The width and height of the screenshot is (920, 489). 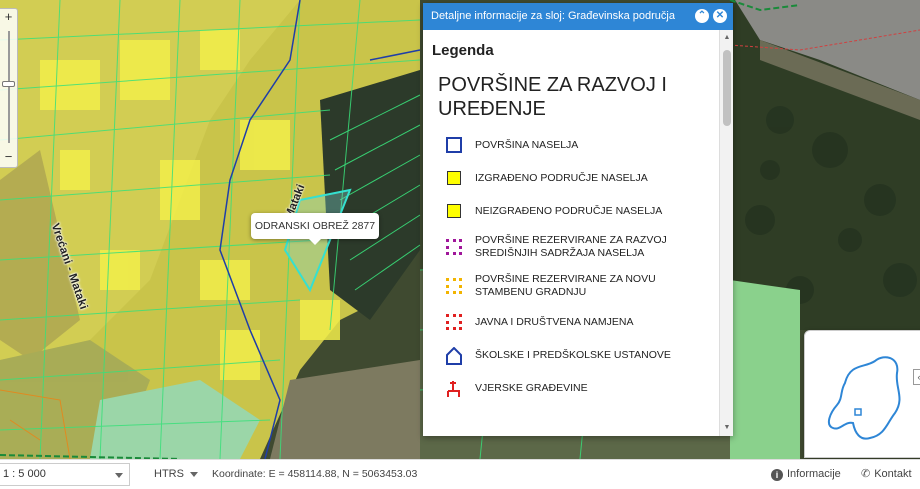 What do you see at coordinates (454, 388) in the screenshot?
I see `cross-icon` at bounding box center [454, 388].